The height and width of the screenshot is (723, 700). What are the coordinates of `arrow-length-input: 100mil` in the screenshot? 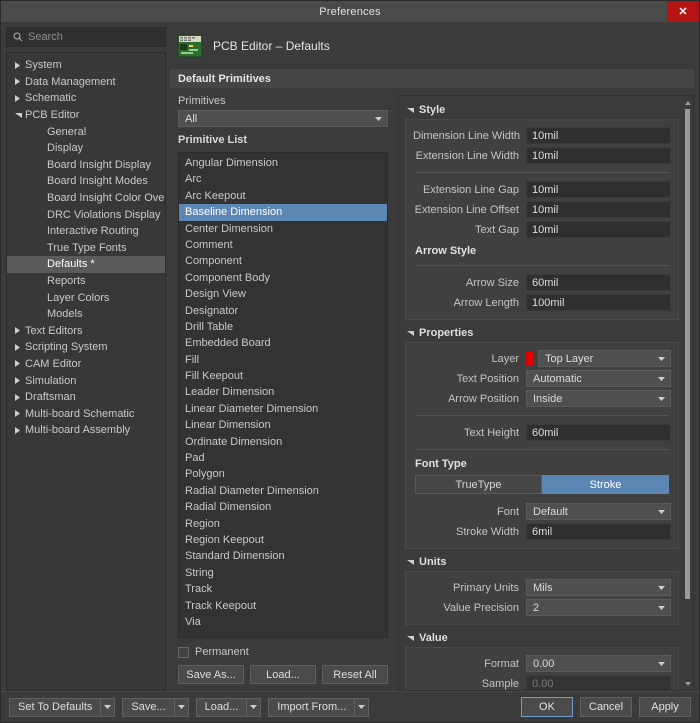 It's located at (598, 302).